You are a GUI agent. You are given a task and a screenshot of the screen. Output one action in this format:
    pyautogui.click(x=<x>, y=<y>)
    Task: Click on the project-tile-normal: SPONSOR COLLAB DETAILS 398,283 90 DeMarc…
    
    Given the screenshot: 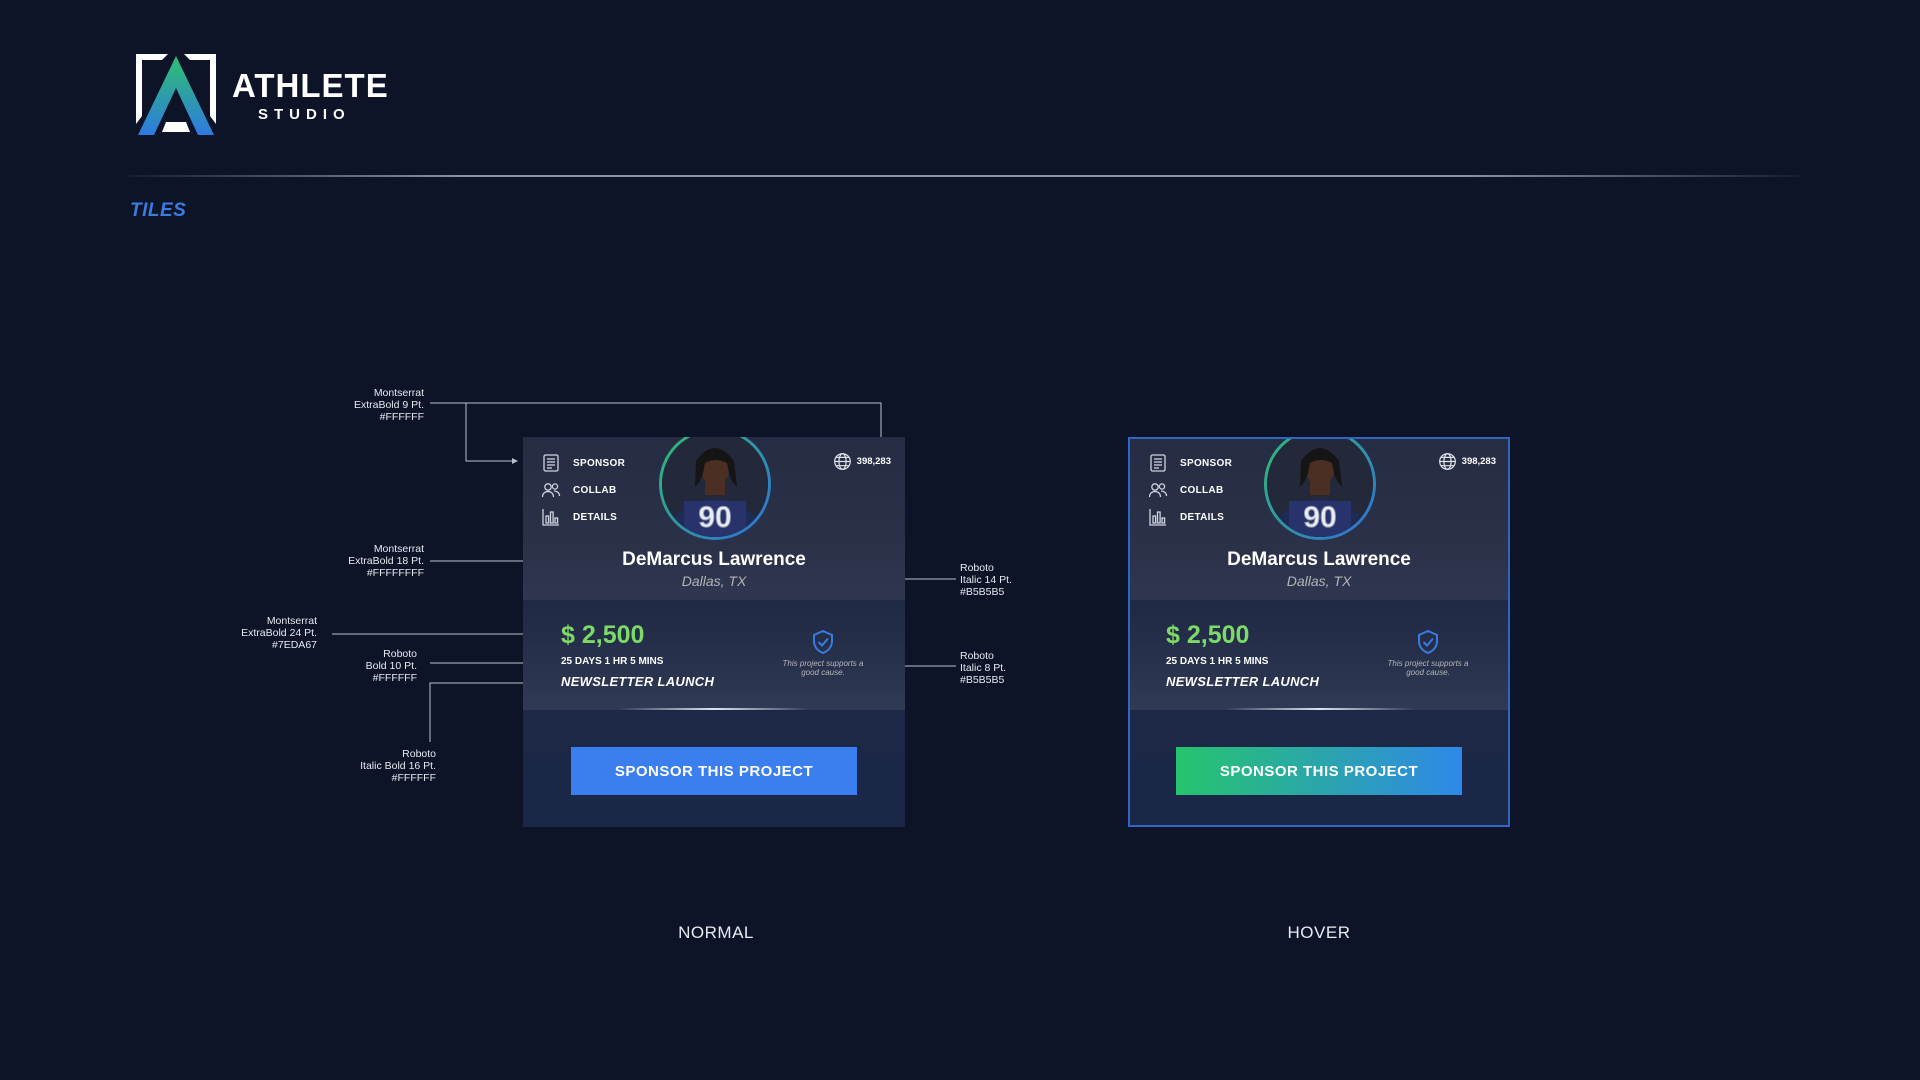 What is the action you would take?
    pyautogui.click(x=714, y=632)
    